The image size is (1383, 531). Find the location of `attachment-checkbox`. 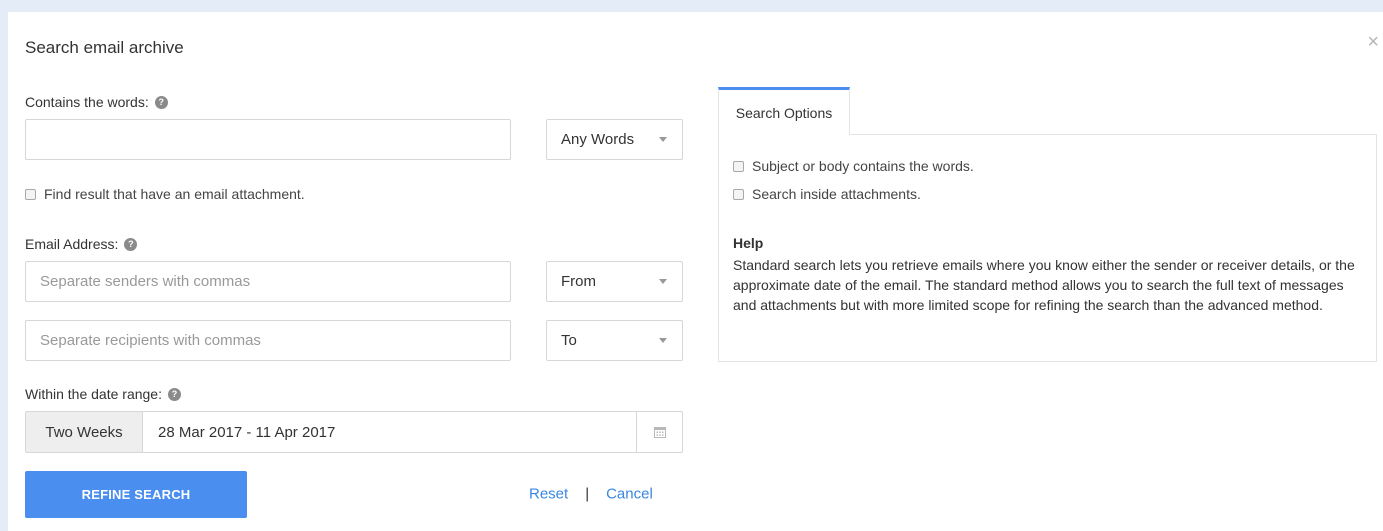

attachment-checkbox is located at coordinates (30, 194).